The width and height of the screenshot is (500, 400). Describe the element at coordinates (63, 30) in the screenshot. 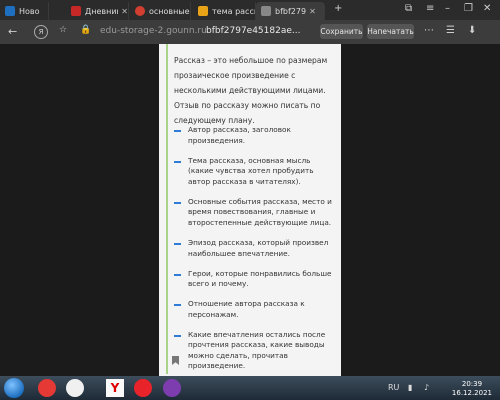

I see `star-icon: ☆` at that location.